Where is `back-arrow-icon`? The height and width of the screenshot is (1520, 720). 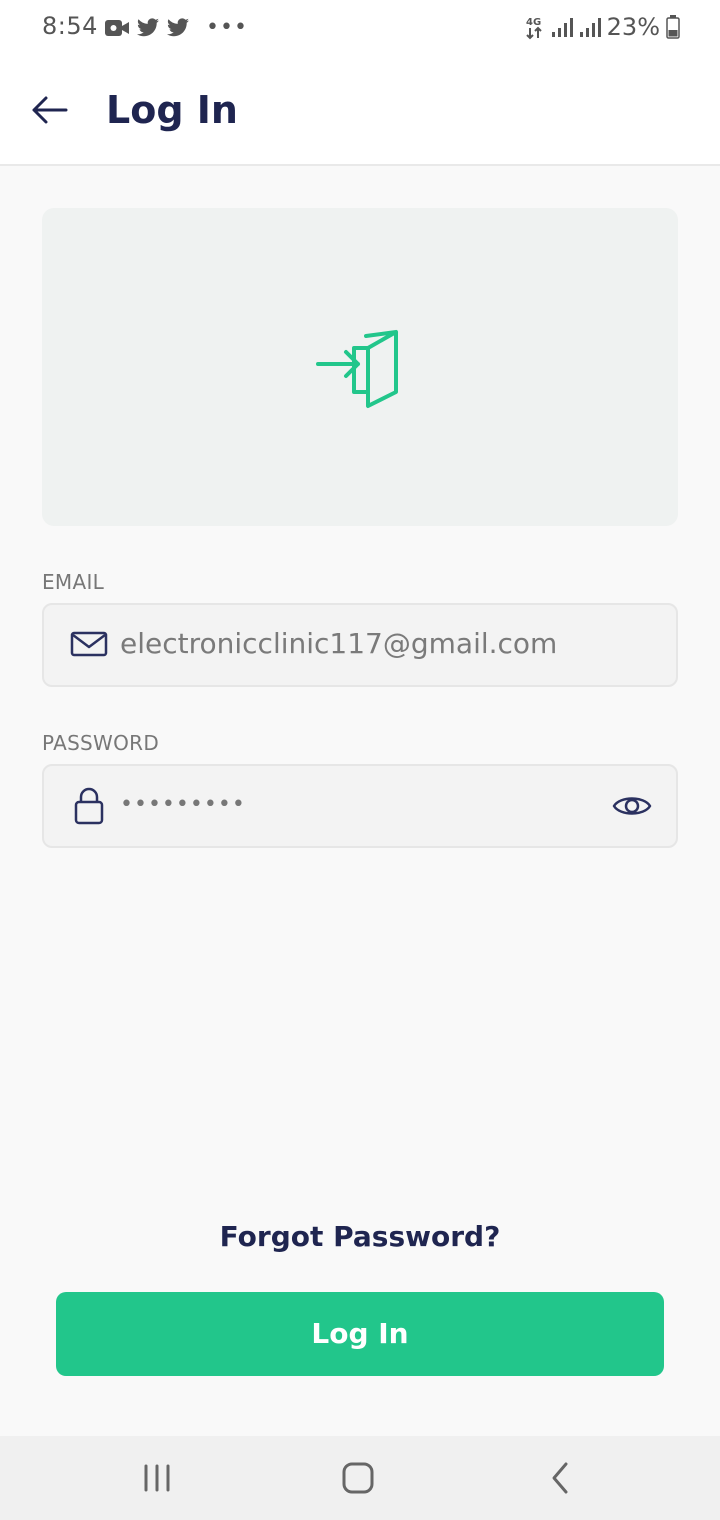
back-arrow-icon is located at coordinates (50, 110).